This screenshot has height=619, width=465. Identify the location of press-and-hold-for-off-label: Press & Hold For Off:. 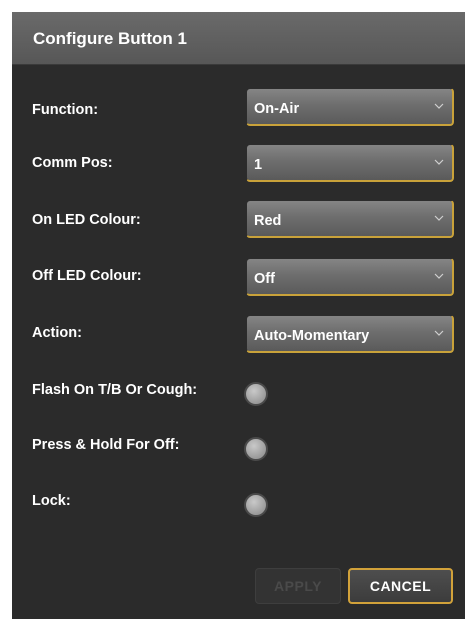
(106, 445).